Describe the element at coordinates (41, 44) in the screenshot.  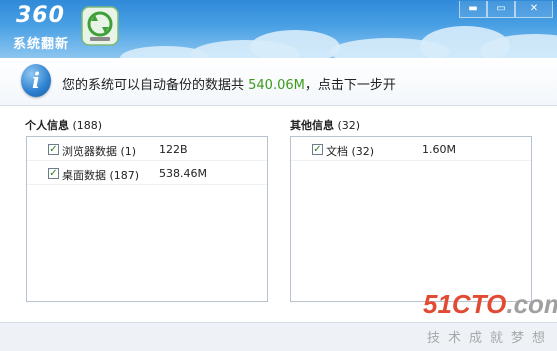
I see `app-logo-subtitle: 系统翻新` at that location.